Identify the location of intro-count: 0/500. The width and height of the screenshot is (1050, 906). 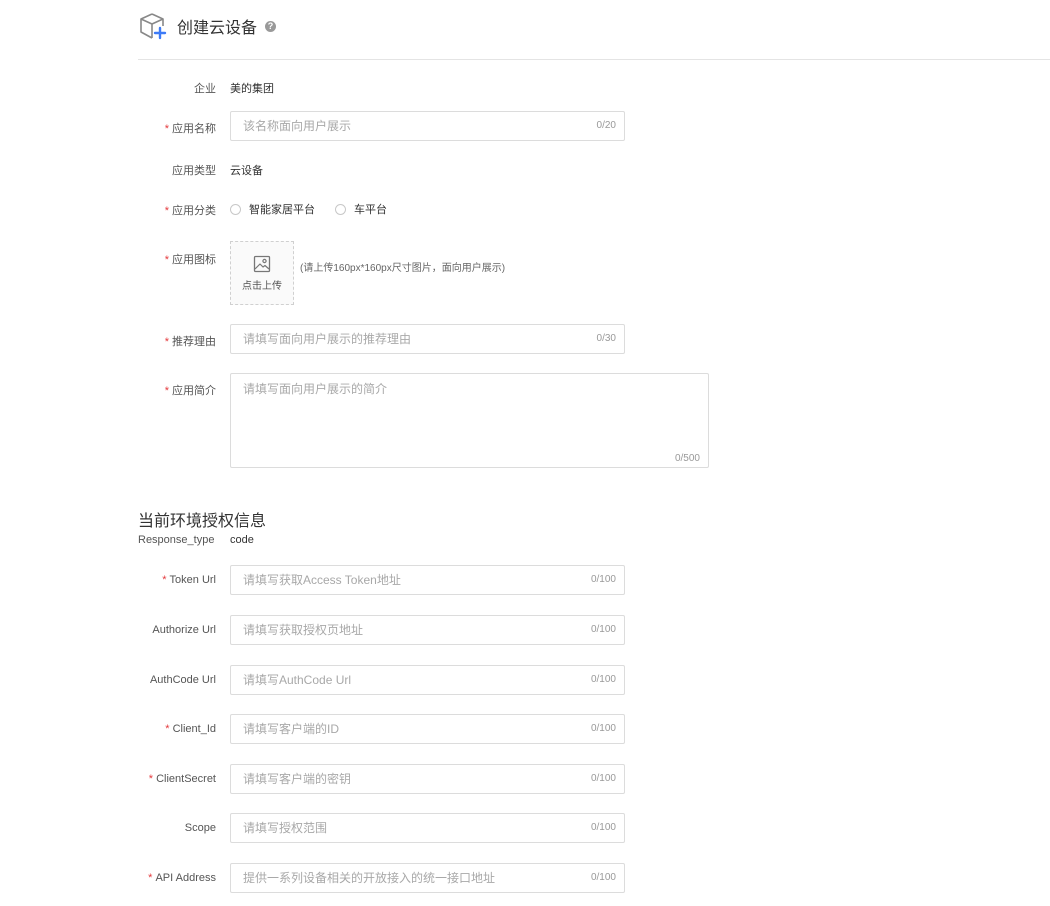
(687, 458).